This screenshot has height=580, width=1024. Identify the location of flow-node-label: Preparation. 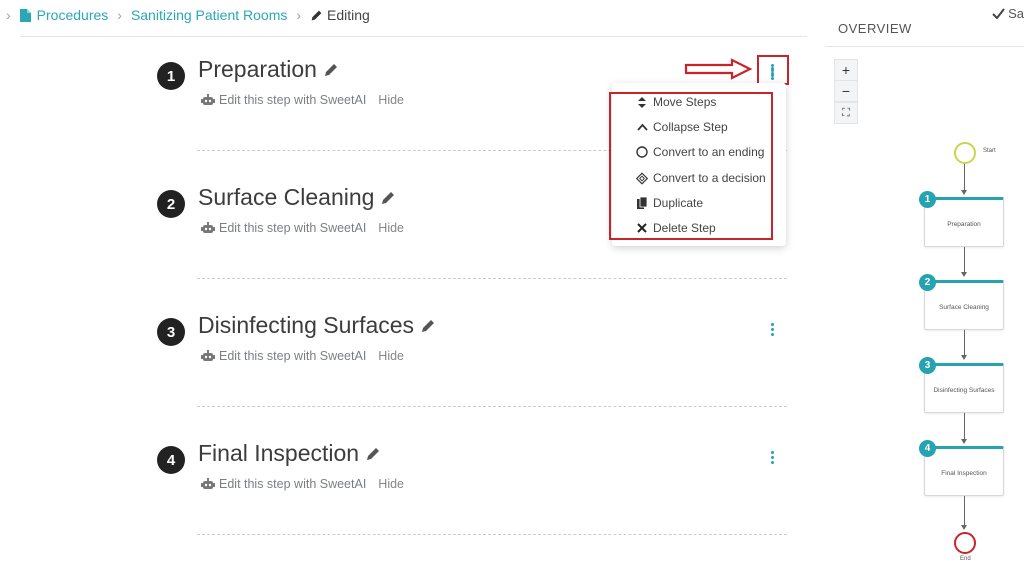
(964, 224).